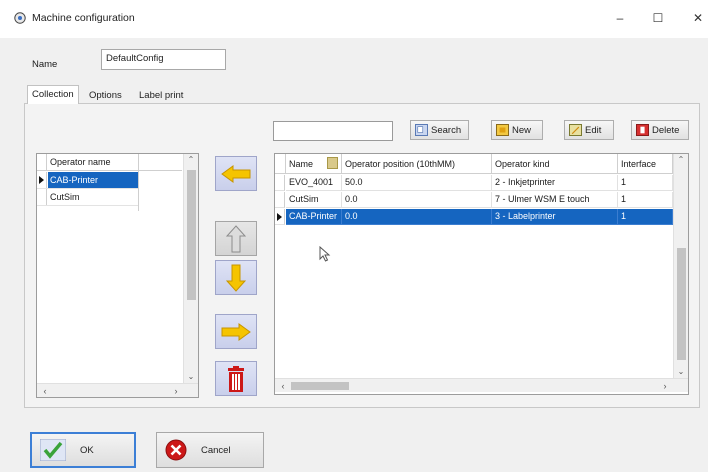 The image size is (708, 472). Describe the element at coordinates (593, 130) in the screenshot. I see `edit-button-label: Edit` at that location.